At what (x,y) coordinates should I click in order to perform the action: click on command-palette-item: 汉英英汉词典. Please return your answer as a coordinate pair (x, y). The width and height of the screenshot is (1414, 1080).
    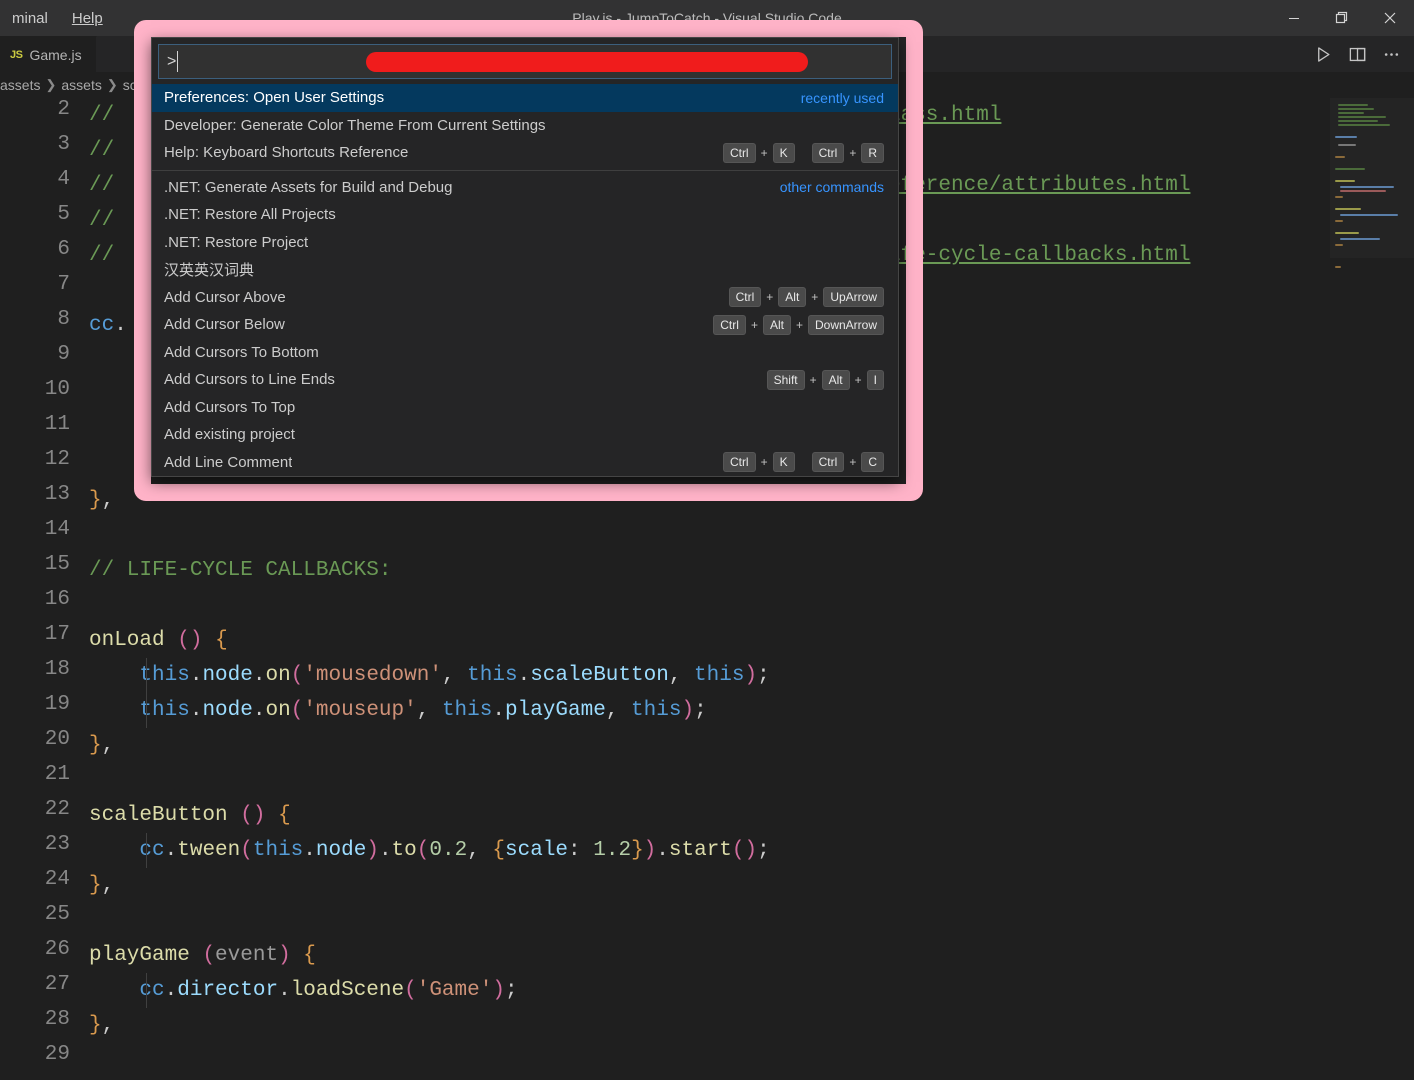
    Looking at the image, I should click on (525, 270).